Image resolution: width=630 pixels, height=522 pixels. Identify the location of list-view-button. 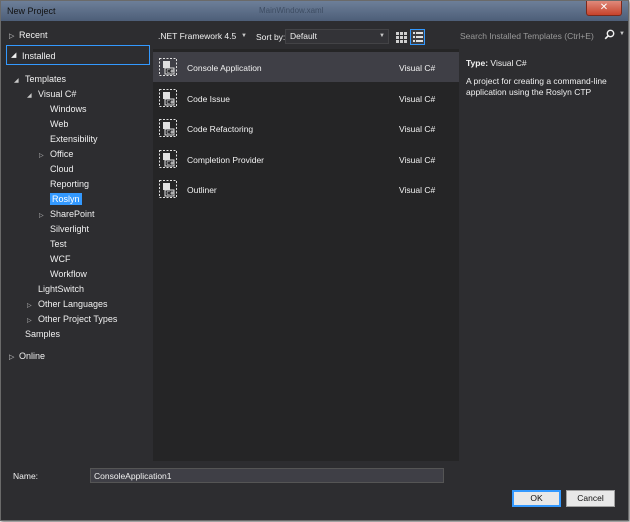
(417, 37).